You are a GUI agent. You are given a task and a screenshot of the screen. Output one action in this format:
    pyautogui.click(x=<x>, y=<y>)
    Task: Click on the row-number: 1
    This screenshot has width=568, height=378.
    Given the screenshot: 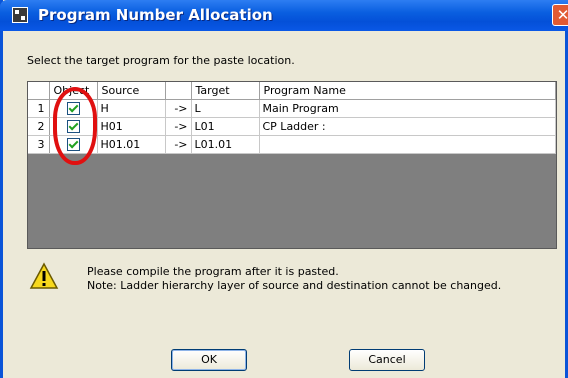 What is the action you would take?
    pyautogui.click(x=39, y=108)
    